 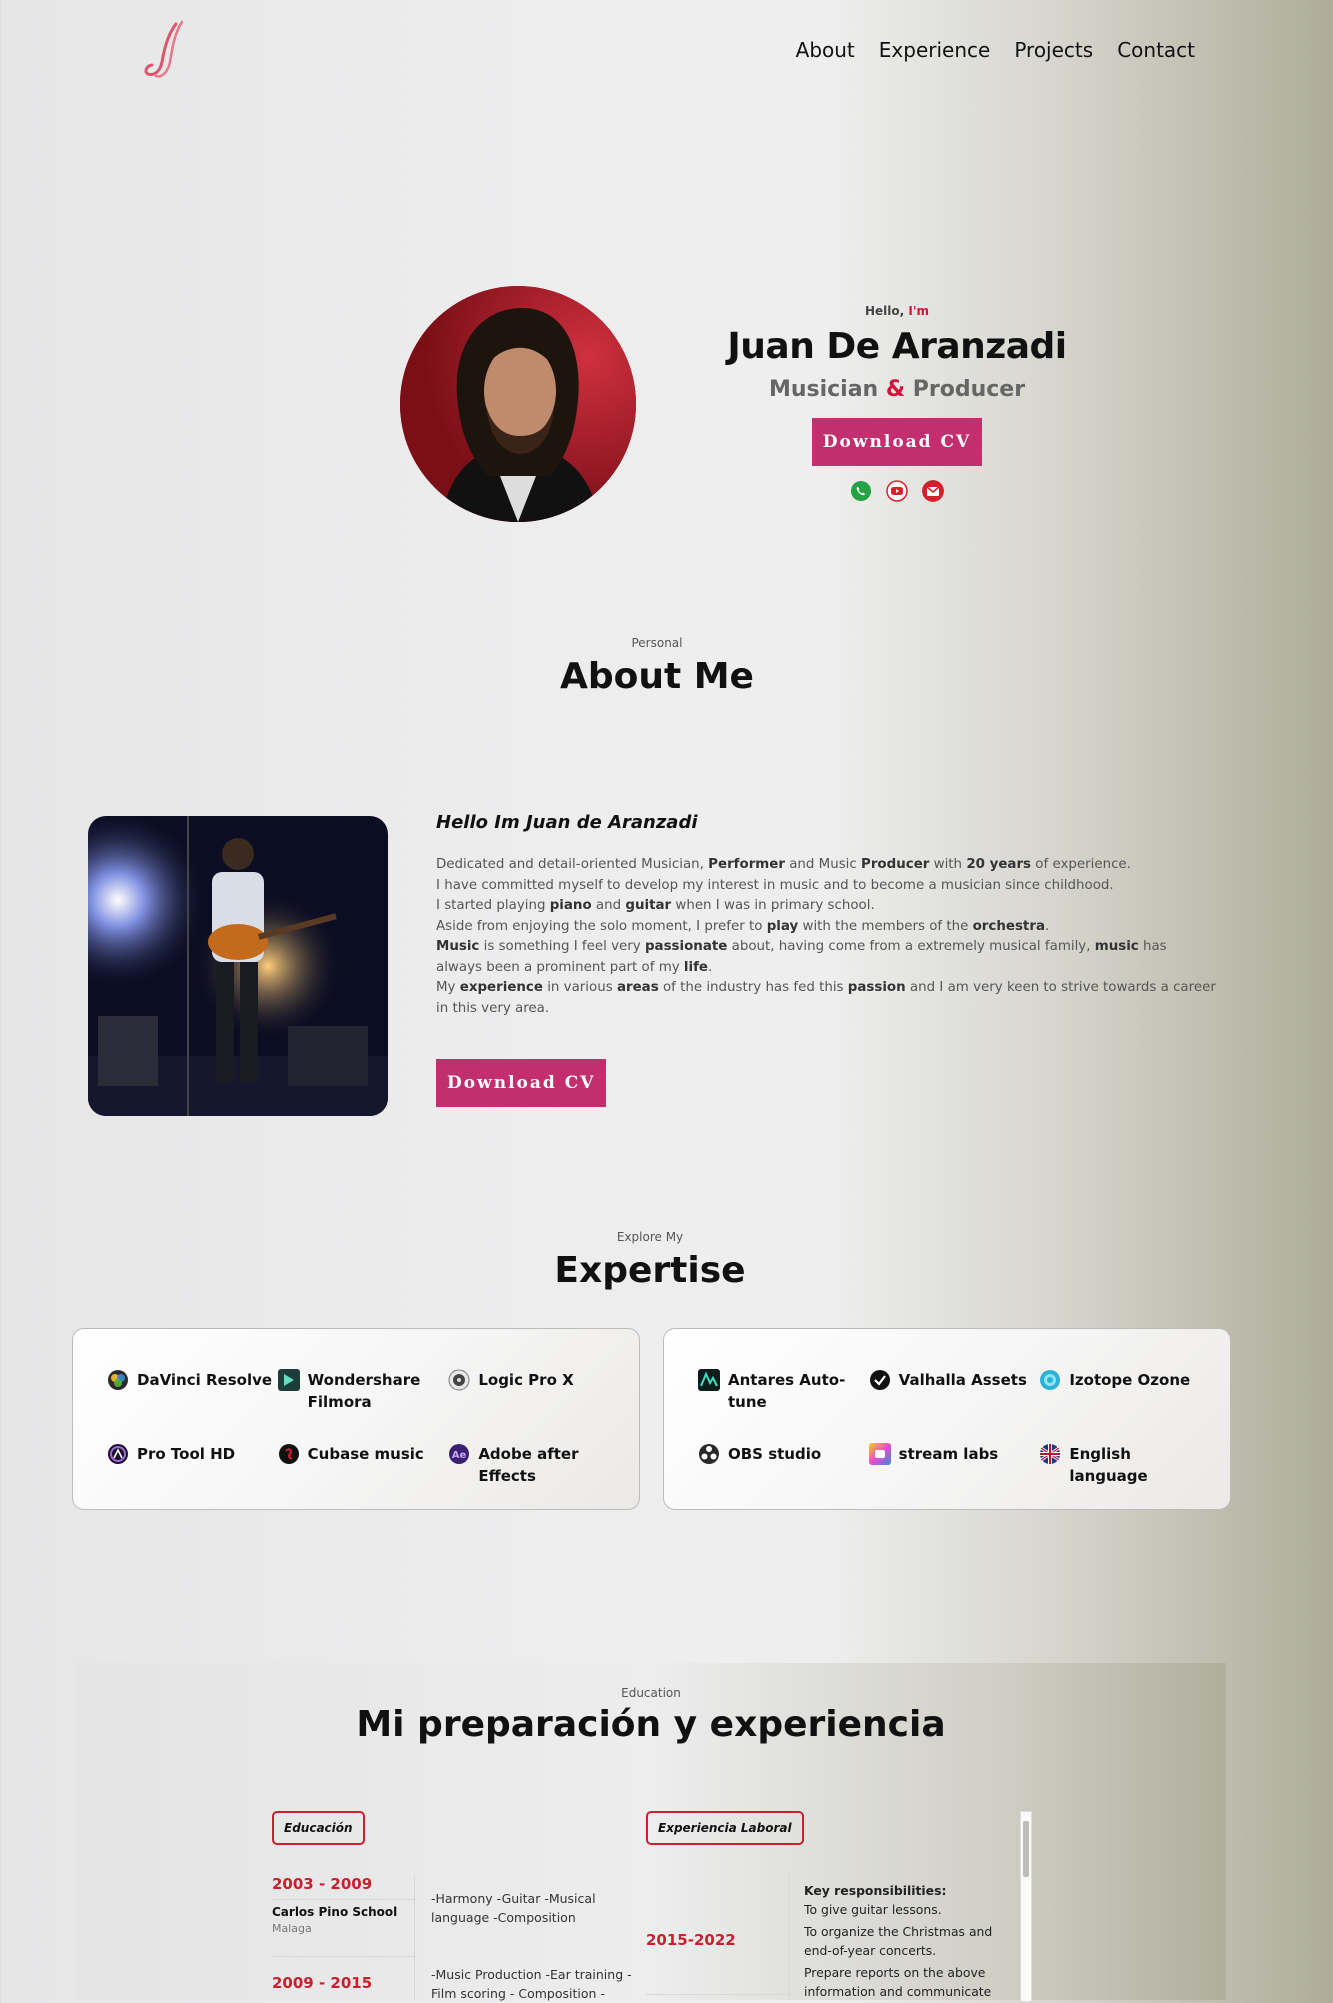 I want to click on skill-izotope: Izotope Ozone, so click(x=1124, y=1391).